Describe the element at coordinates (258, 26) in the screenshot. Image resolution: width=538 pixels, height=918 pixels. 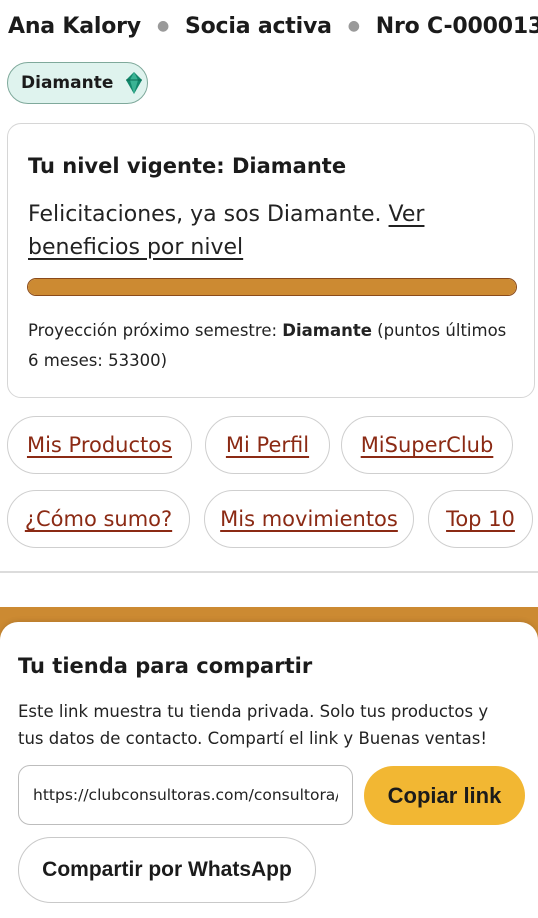
I see `user-status: Socia activa` at that location.